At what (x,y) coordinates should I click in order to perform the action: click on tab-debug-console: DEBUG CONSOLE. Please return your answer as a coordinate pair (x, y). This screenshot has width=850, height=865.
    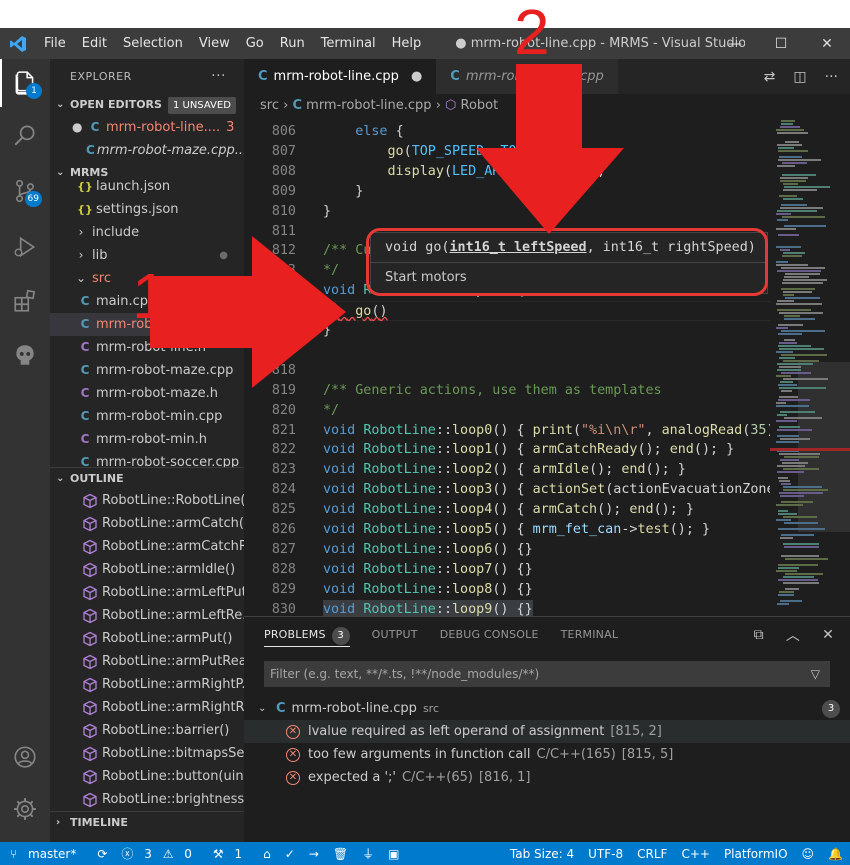
    Looking at the image, I should click on (489, 634).